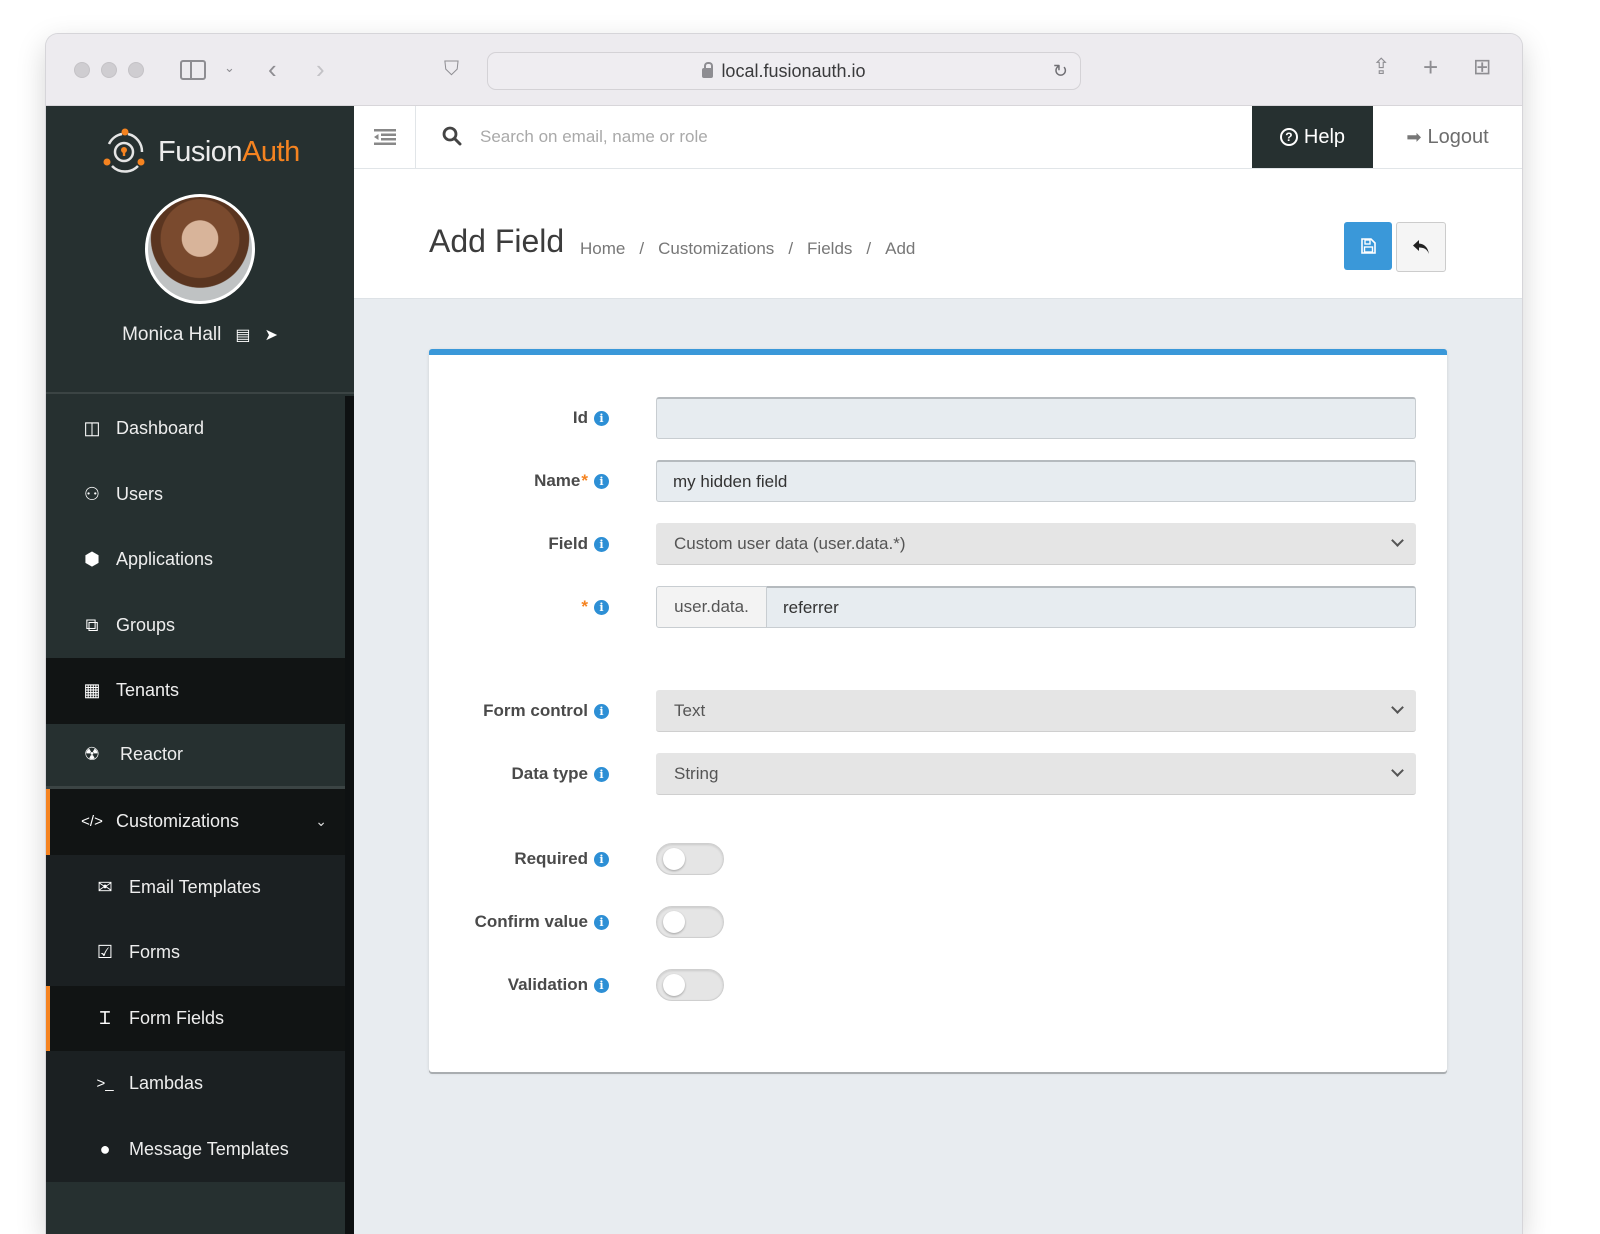 The height and width of the screenshot is (1234, 1600). What do you see at coordinates (92, 690) in the screenshot?
I see `building-icon: ▦` at bounding box center [92, 690].